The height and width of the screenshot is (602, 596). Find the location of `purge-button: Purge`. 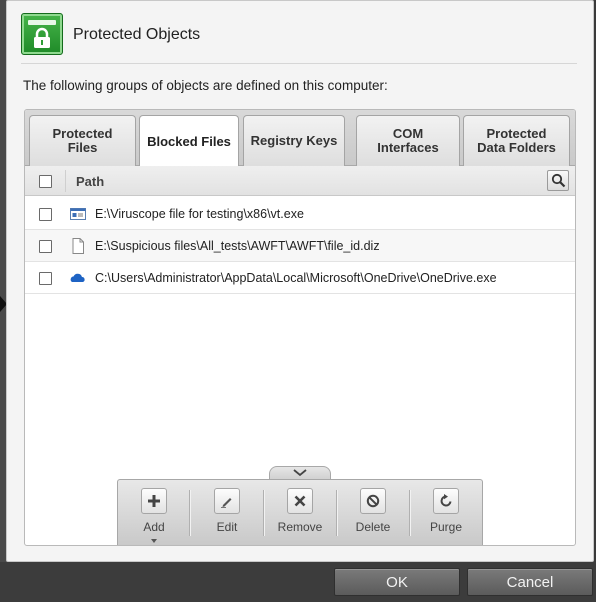

purge-button: Purge is located at coordinates (446, 512).